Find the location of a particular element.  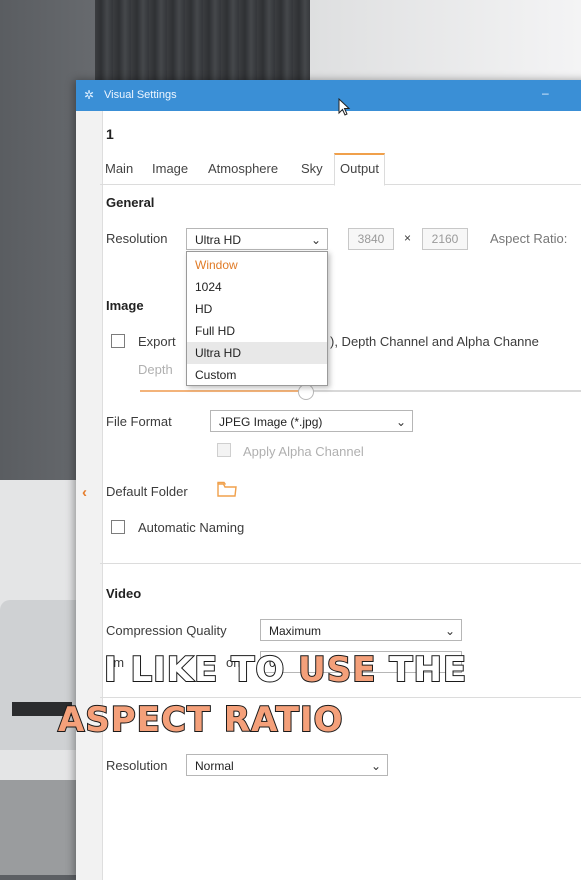

general-heading: General is located at coordinates (130, 202).